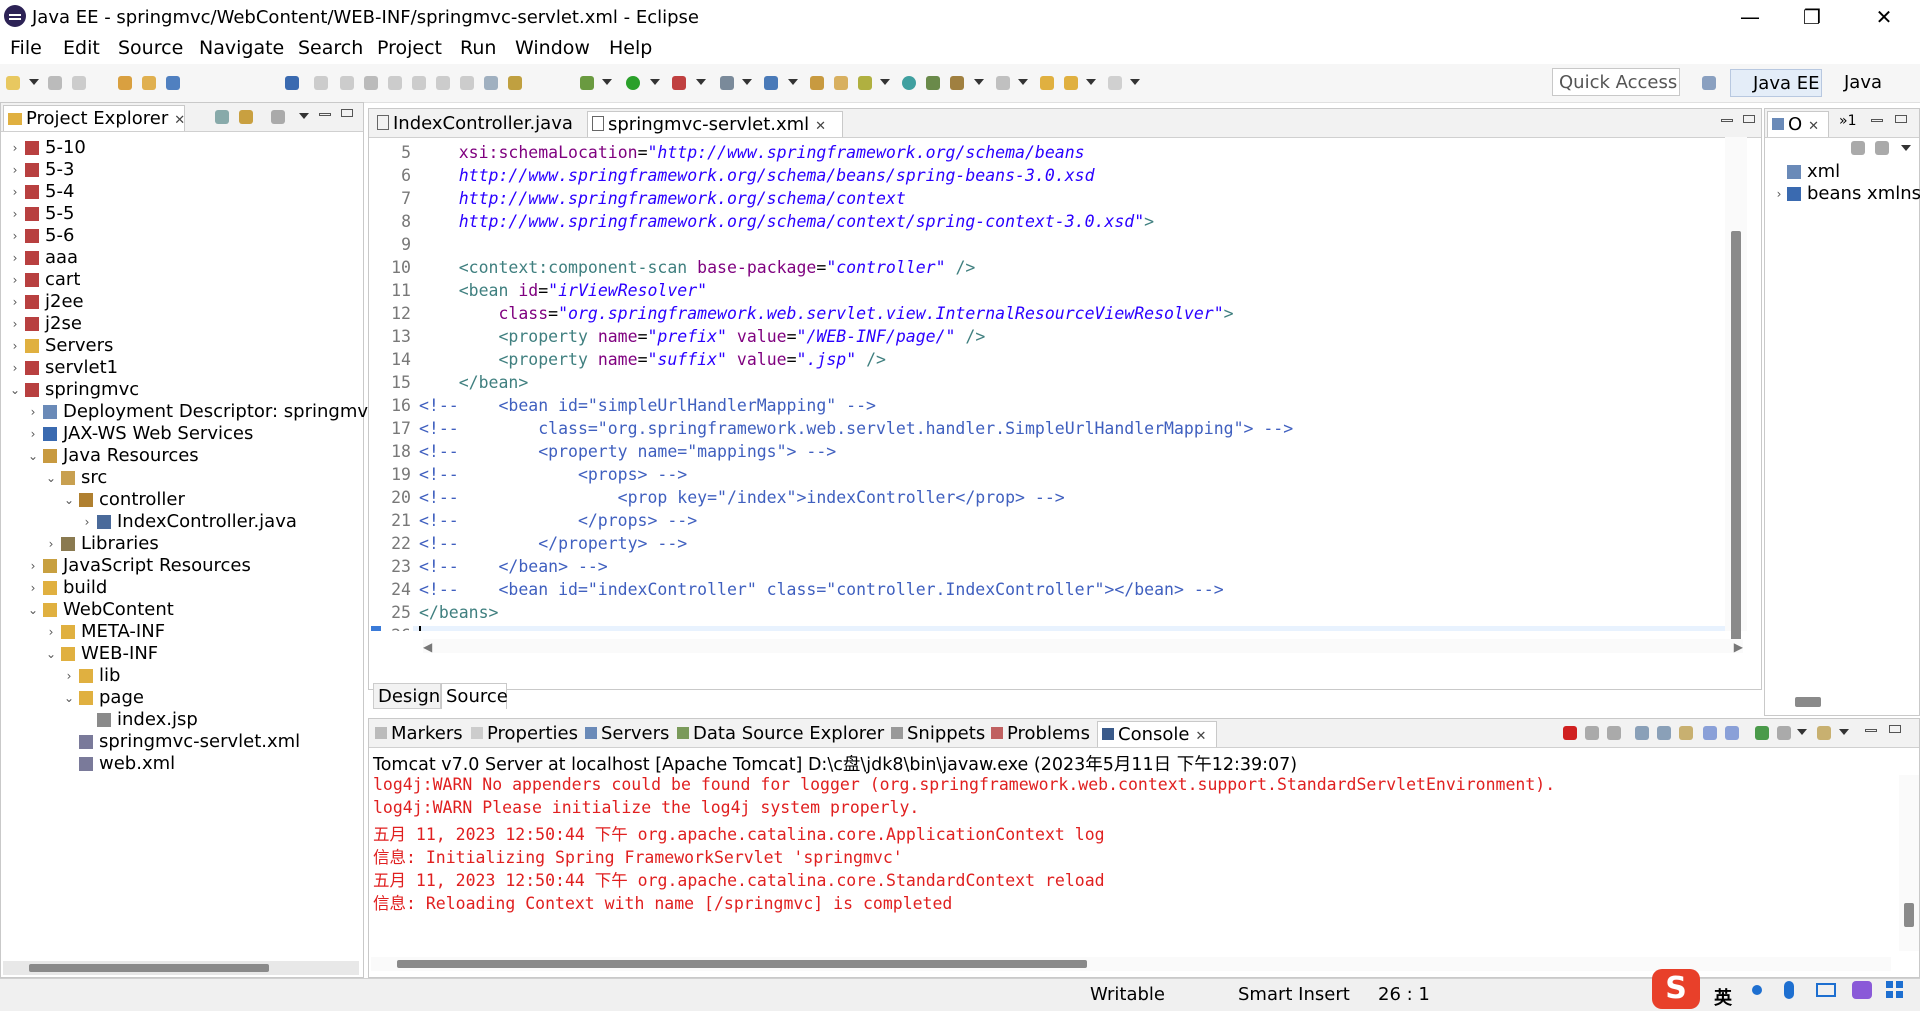 This screenshot has width=1920, height=1011. Describe the element at coordinates (173, 83) in the screenshot. I see `console-toggle-icon` at that location.